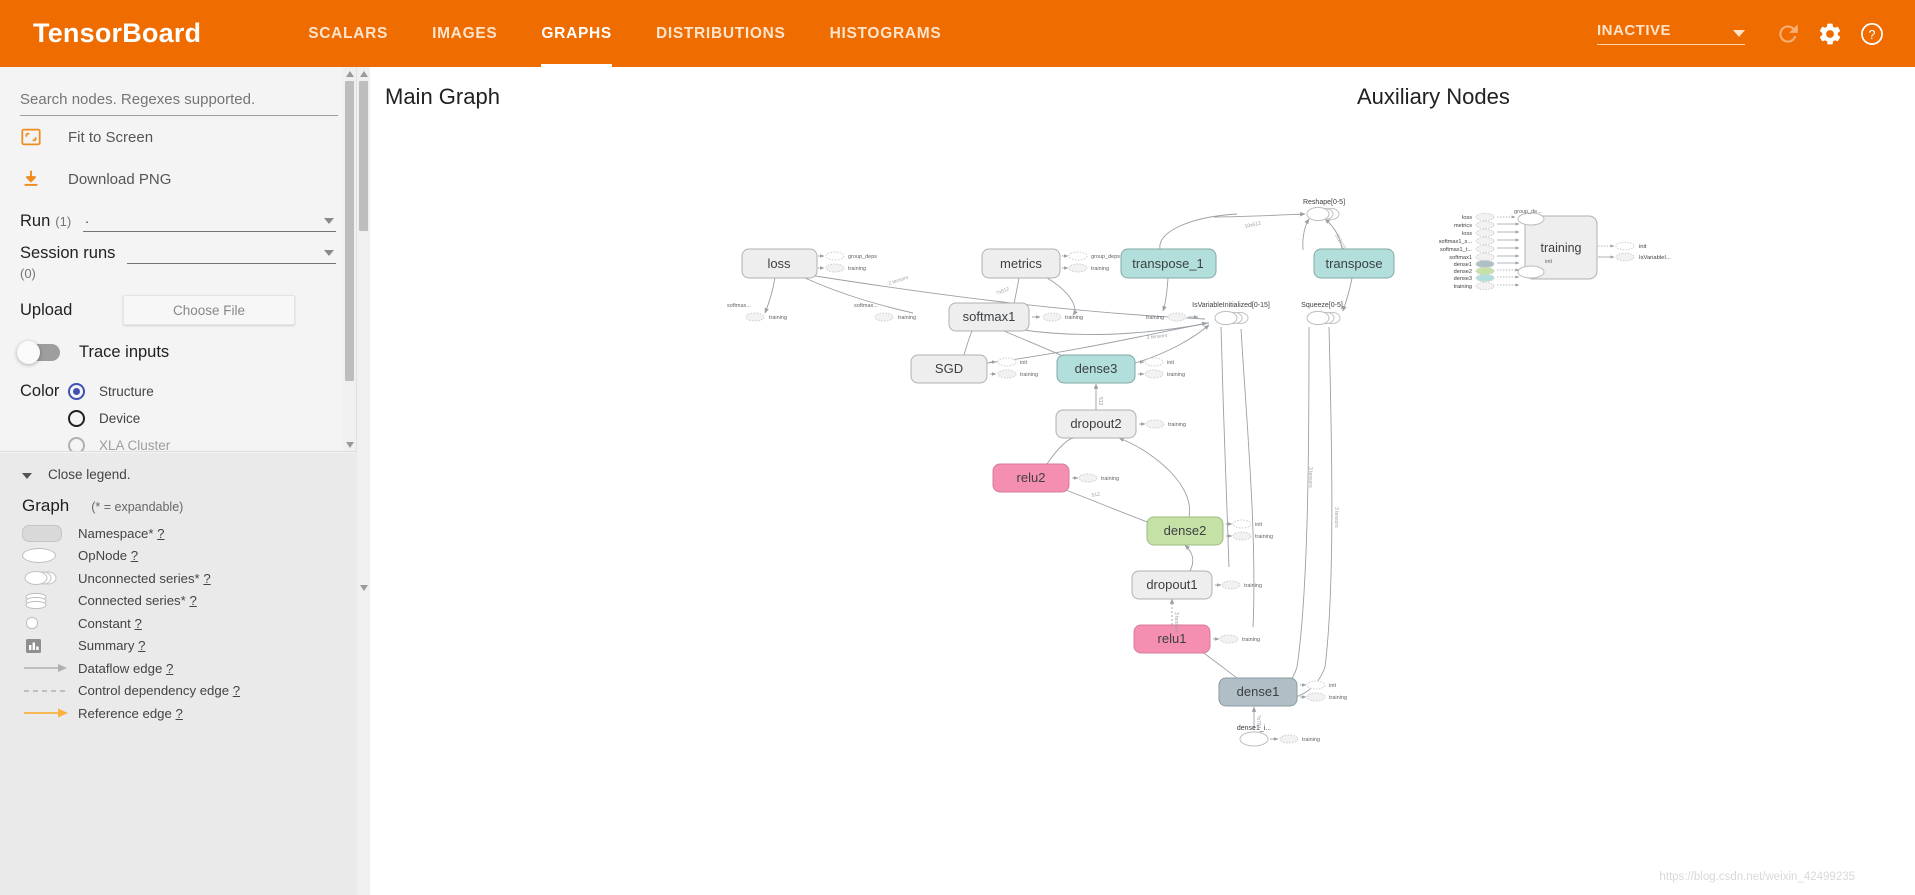 This screenshot has height=895, width=1915. What do you see at coordinates (126, 391) in the screenshot?
I see `color-option-structure-label: Structure` at bounding box center [126, 391].